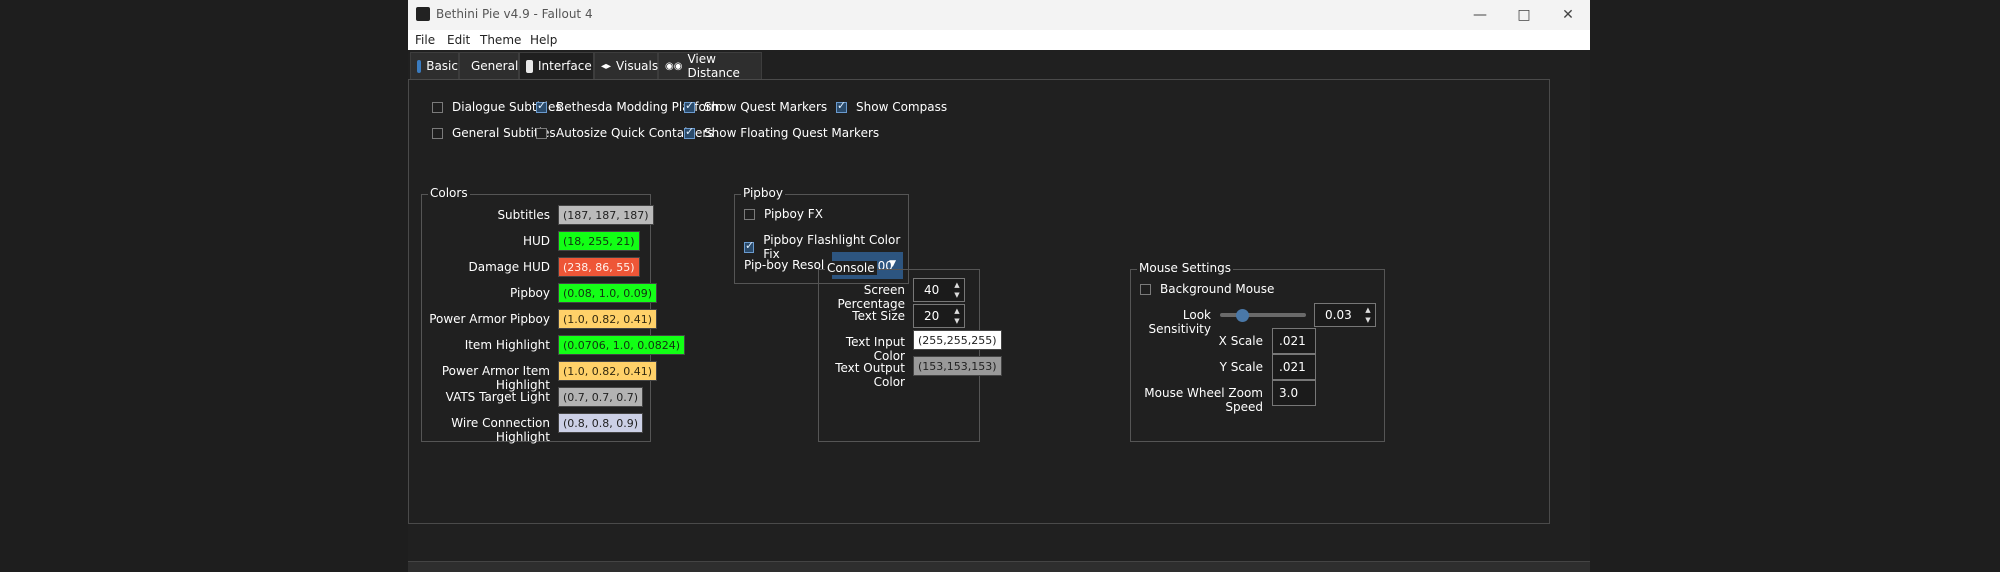 This screenshot has height=572, width=2000. I want to click on swatch-value: (0.7, 0.7, 0.7), so click(601, 397).